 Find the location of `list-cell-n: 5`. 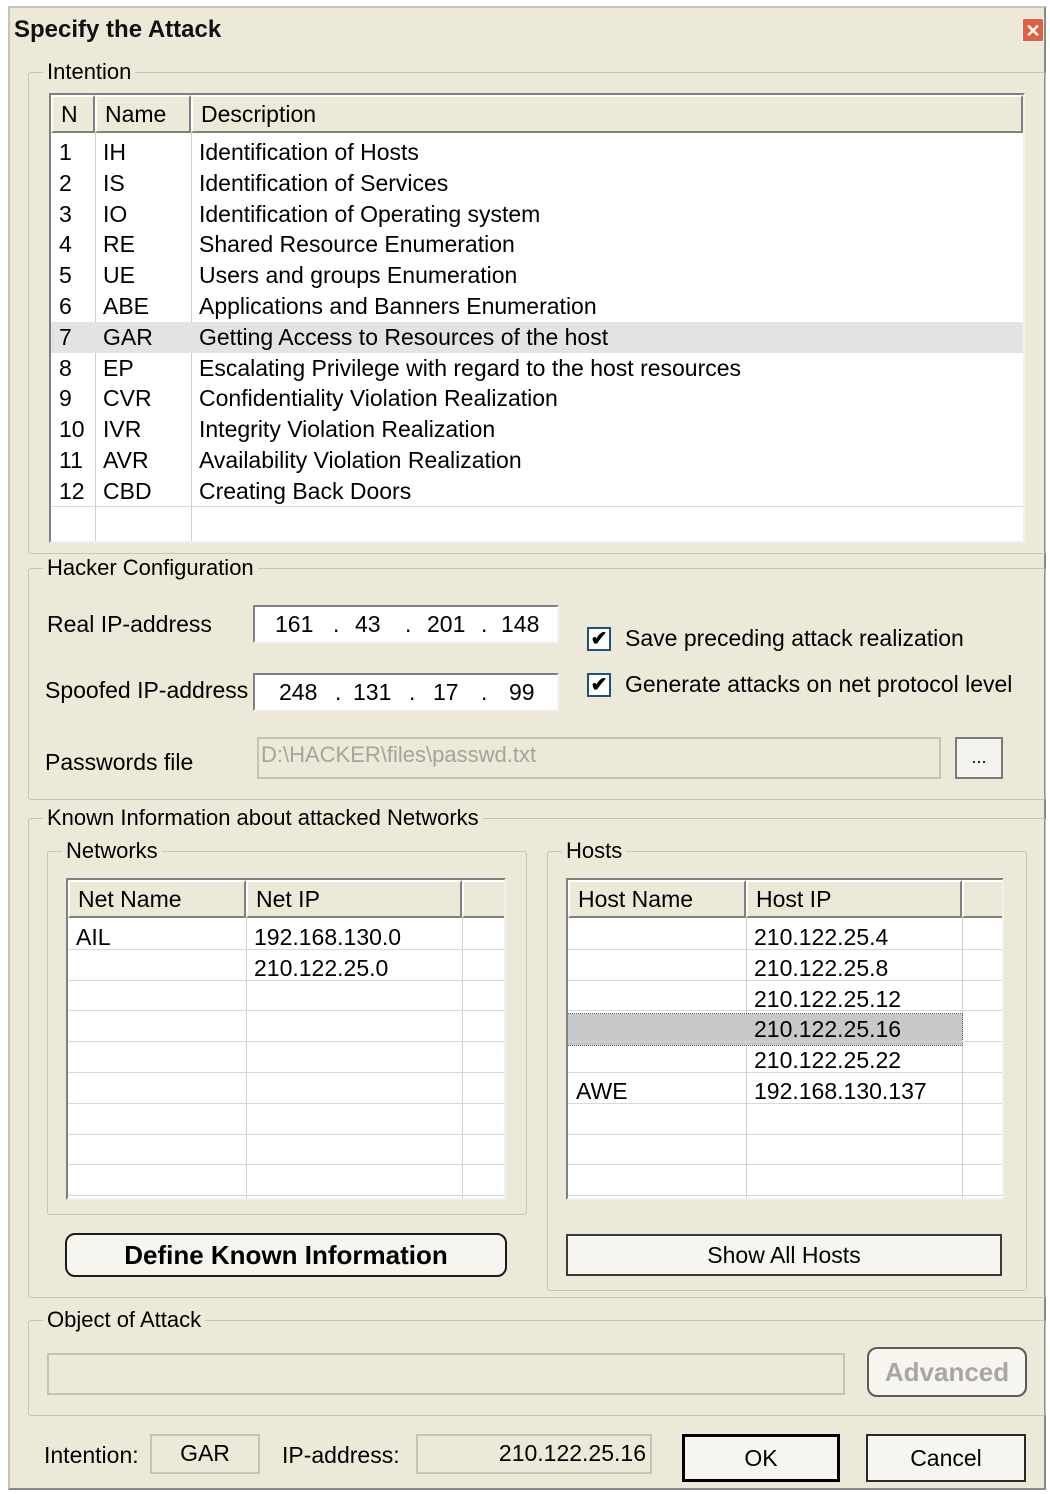

list-cell-n: 5 is located at coordinates (65, 275).